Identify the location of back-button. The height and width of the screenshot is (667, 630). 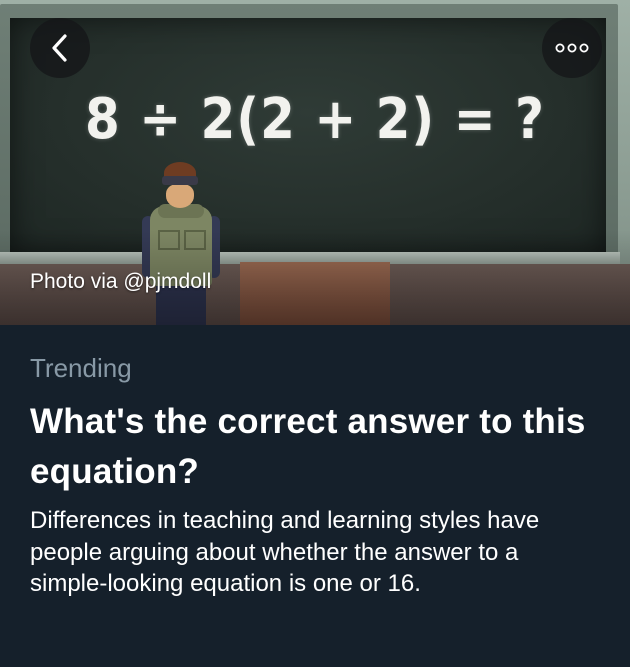
(60, 48).